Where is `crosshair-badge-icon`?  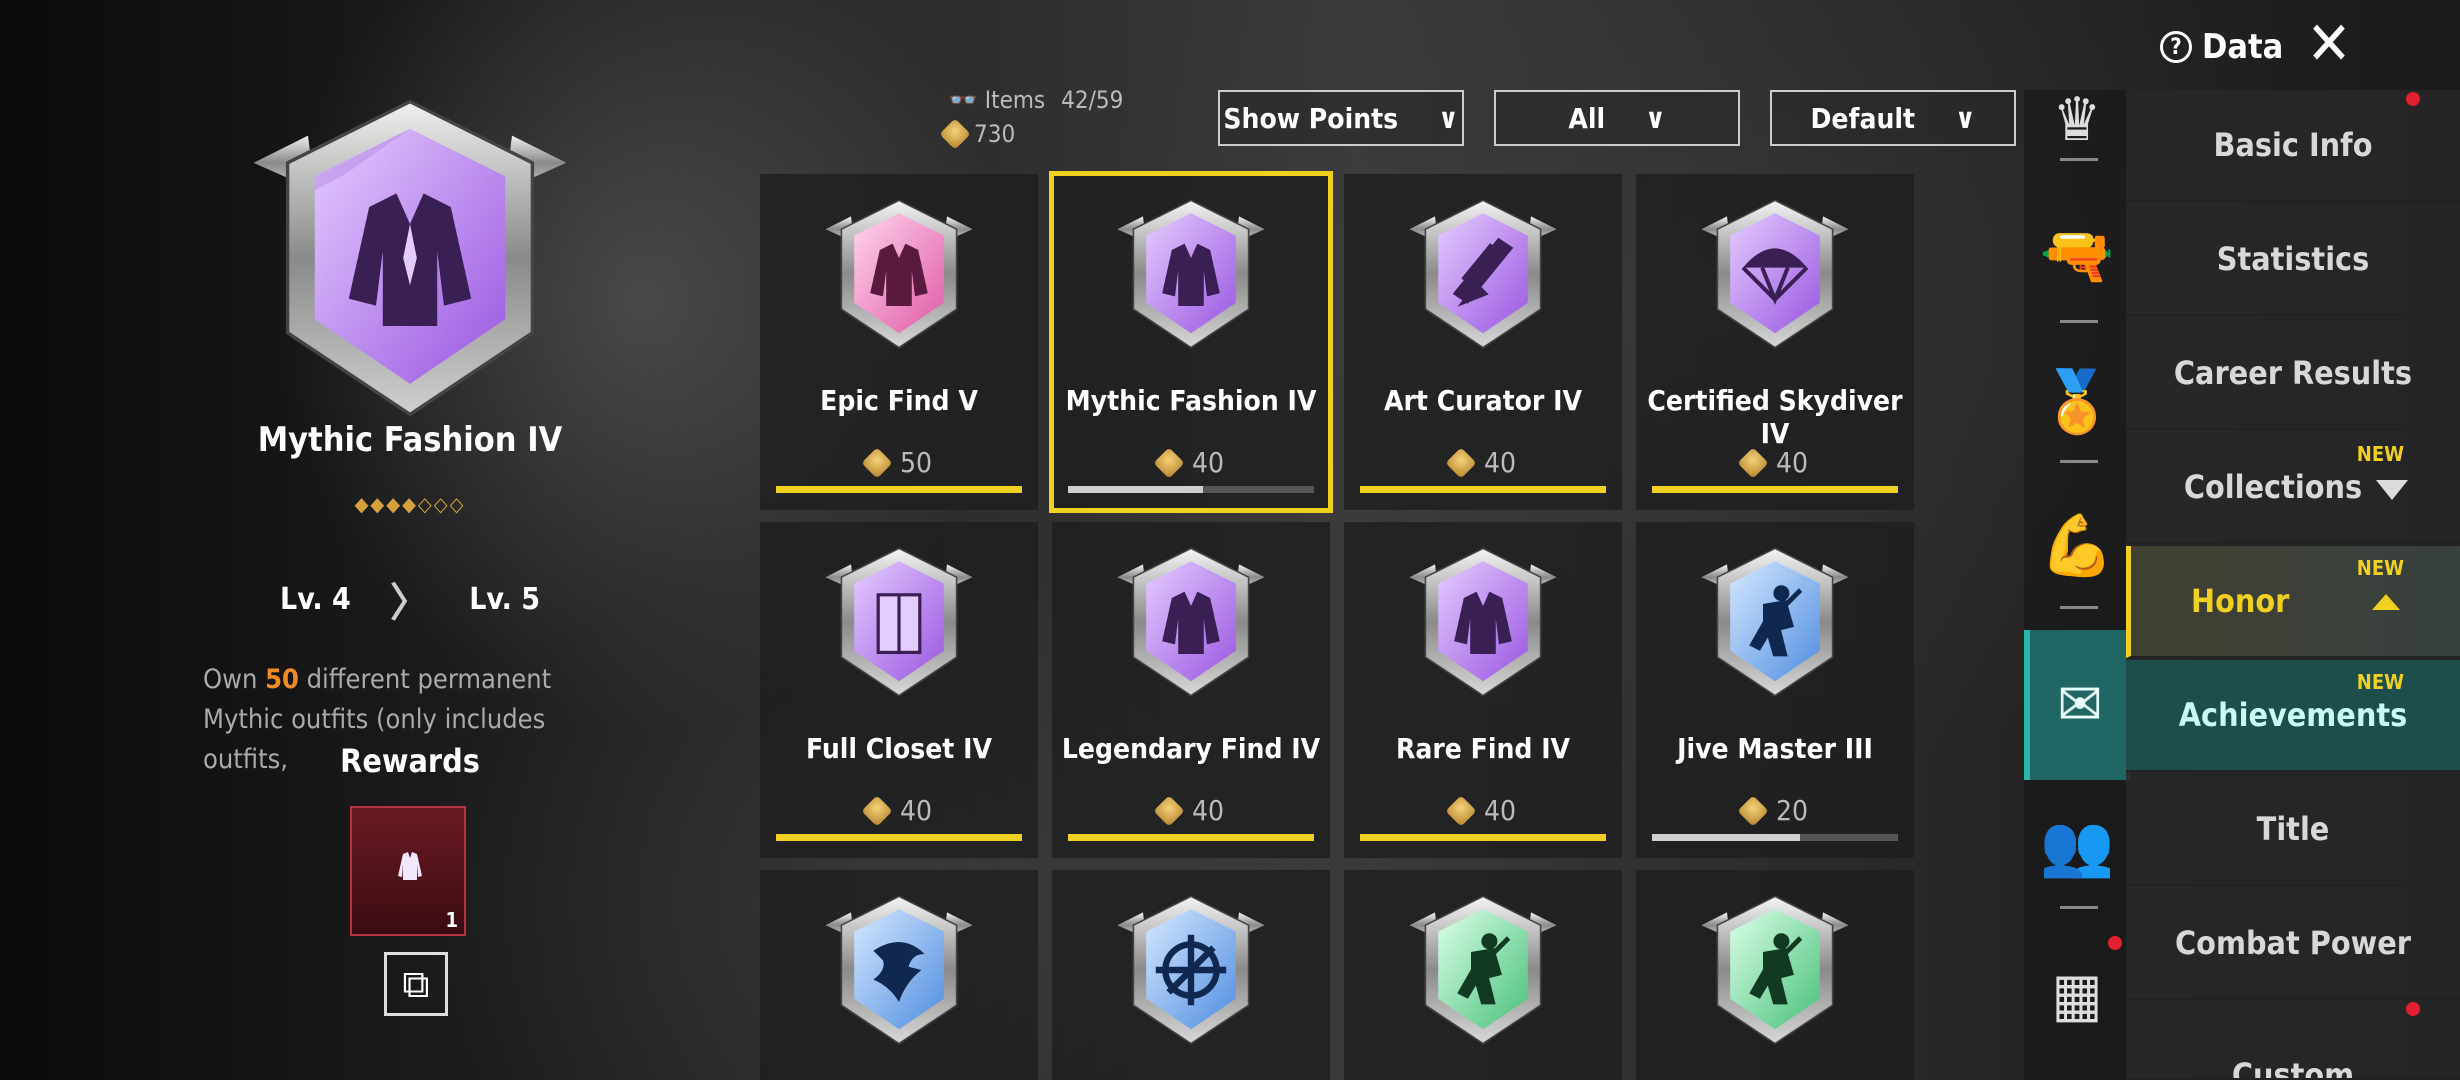 crosshair-badge-icon is located at coordinates (1191, 970).